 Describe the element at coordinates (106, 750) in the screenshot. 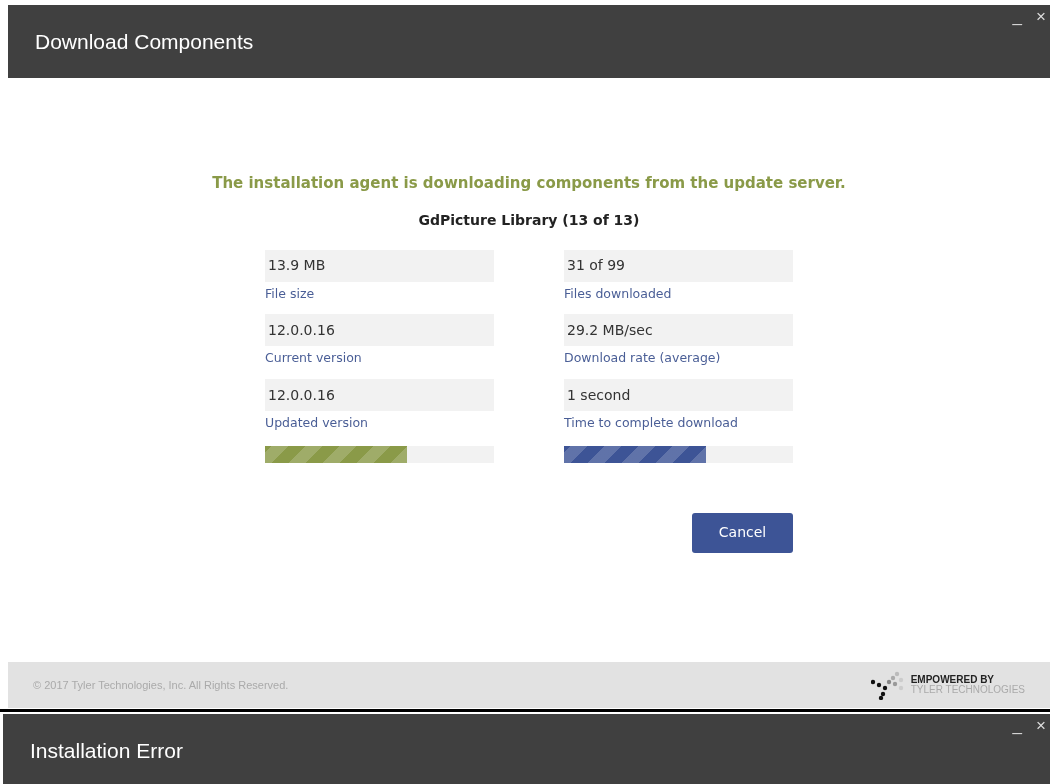

I see `window-title: Installation Error` at that location.